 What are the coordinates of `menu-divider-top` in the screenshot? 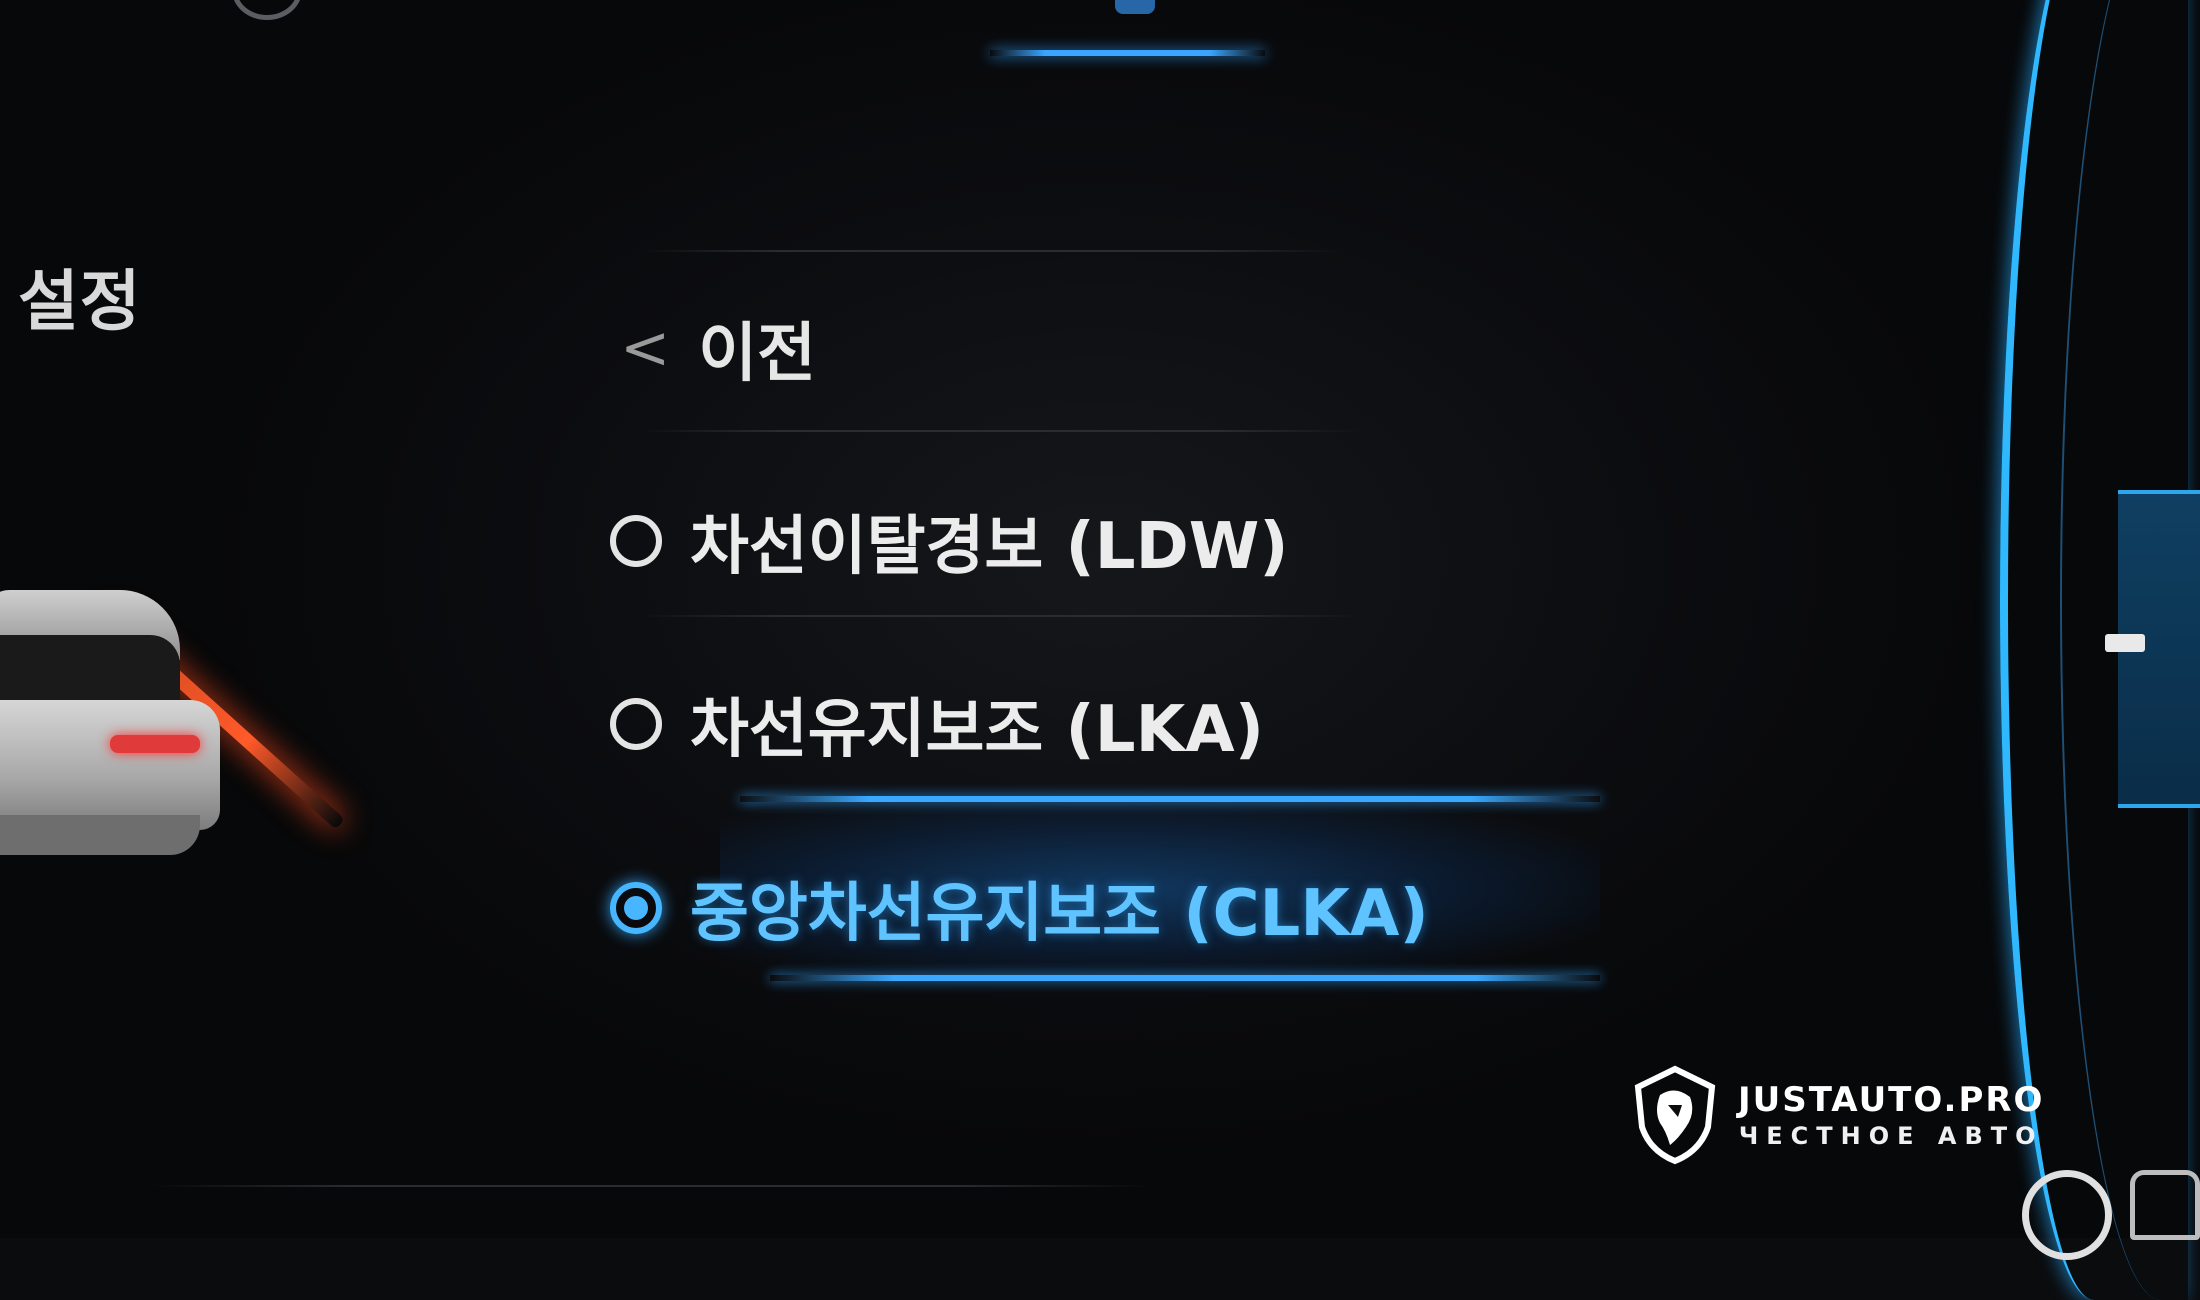 It's located at (990, 251).